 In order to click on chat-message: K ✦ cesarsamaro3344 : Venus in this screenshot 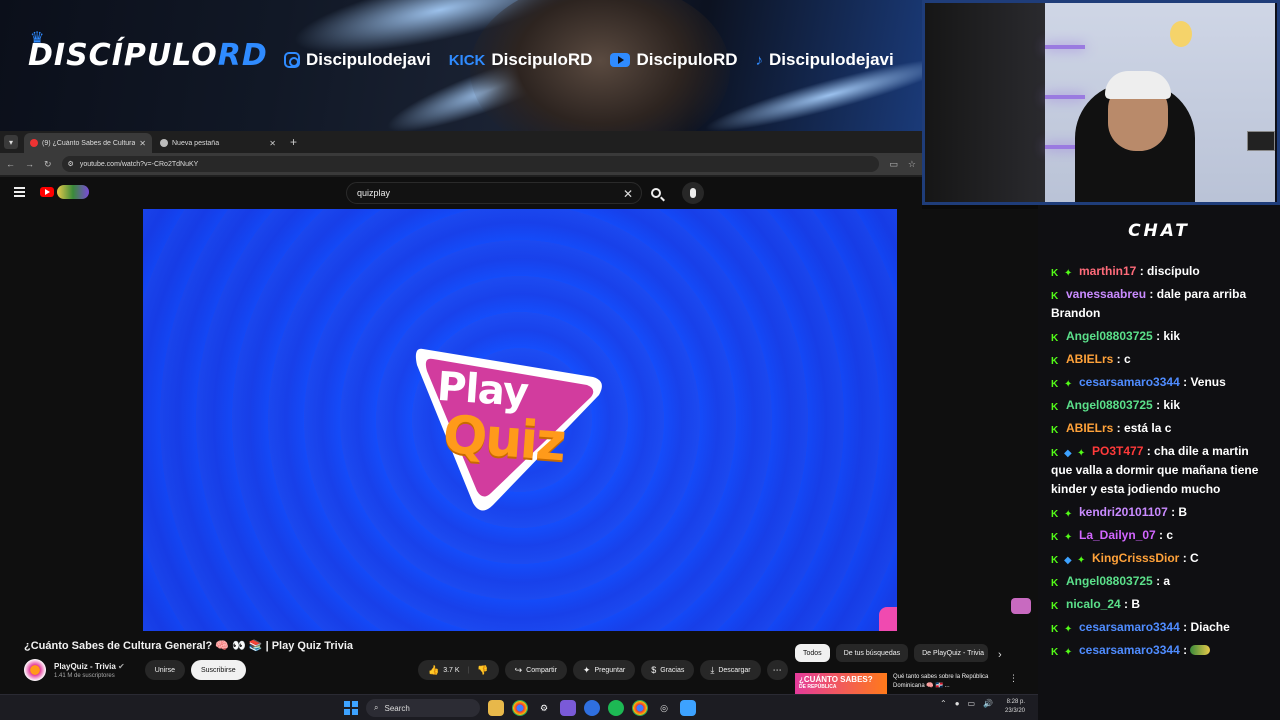, I will do `click(1138, 382)`.